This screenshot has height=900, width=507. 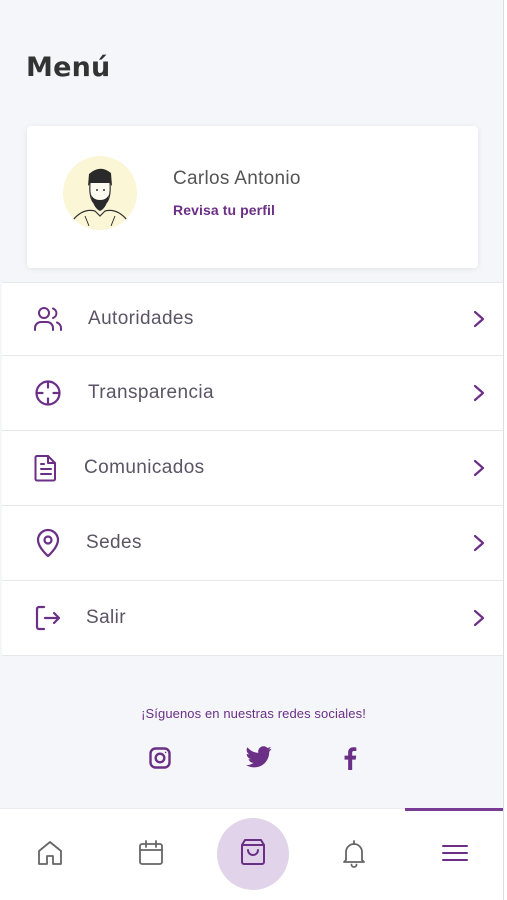 I want to click on active-tab-indicator, so click(x=454, y=809).